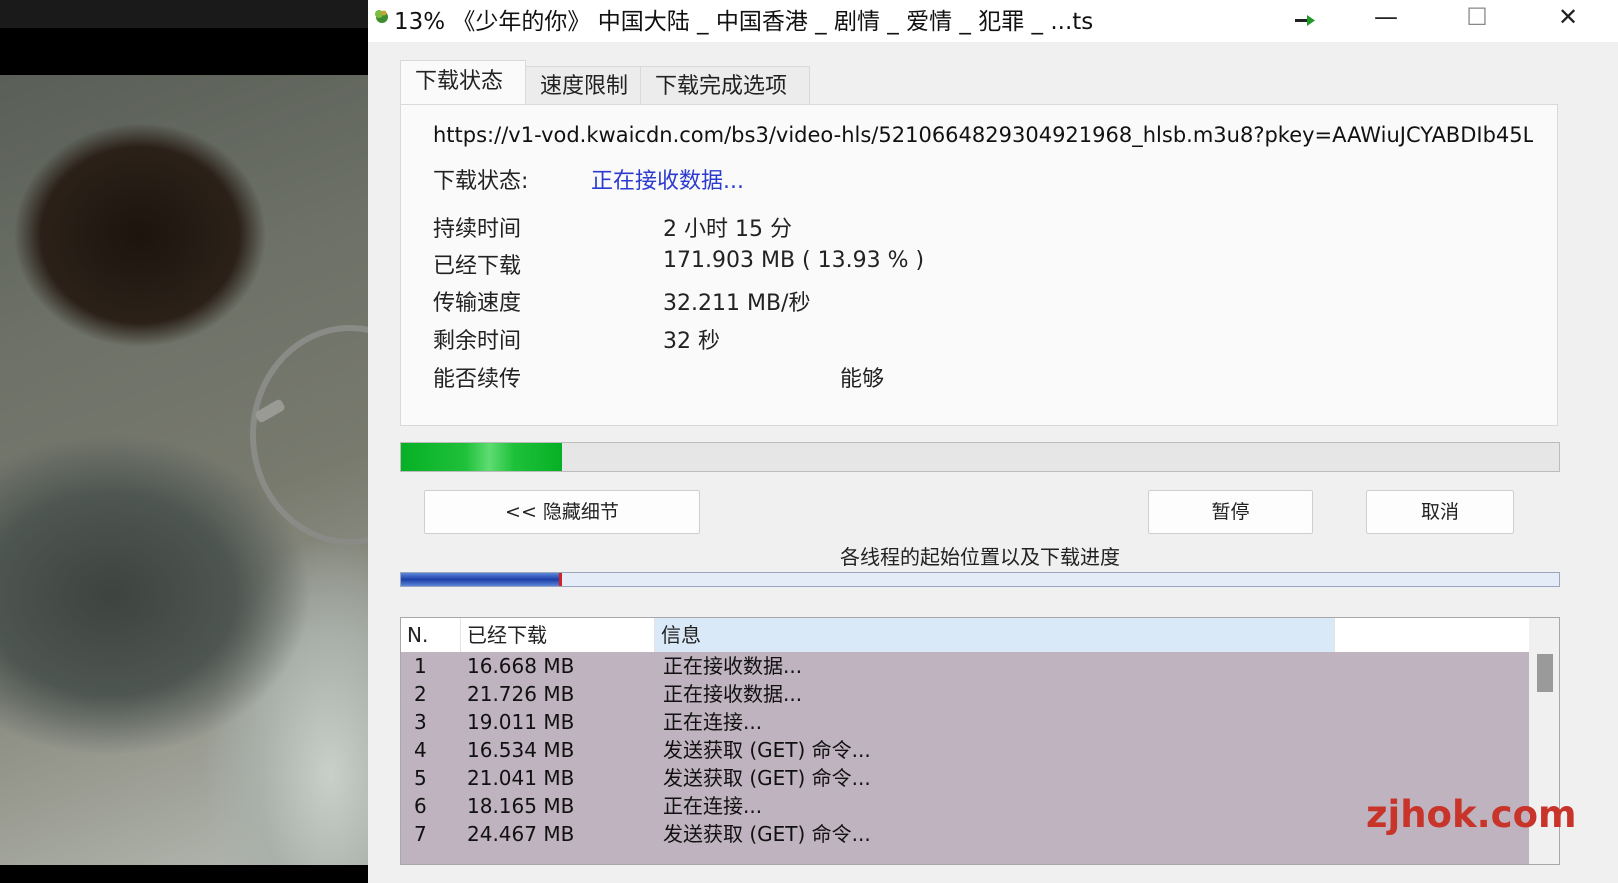 This screenshot has height=883, width=1618. Describe the element at coordinates (691, 341) in the screenshot. I see `remaining-value: 32 秒` at that location.